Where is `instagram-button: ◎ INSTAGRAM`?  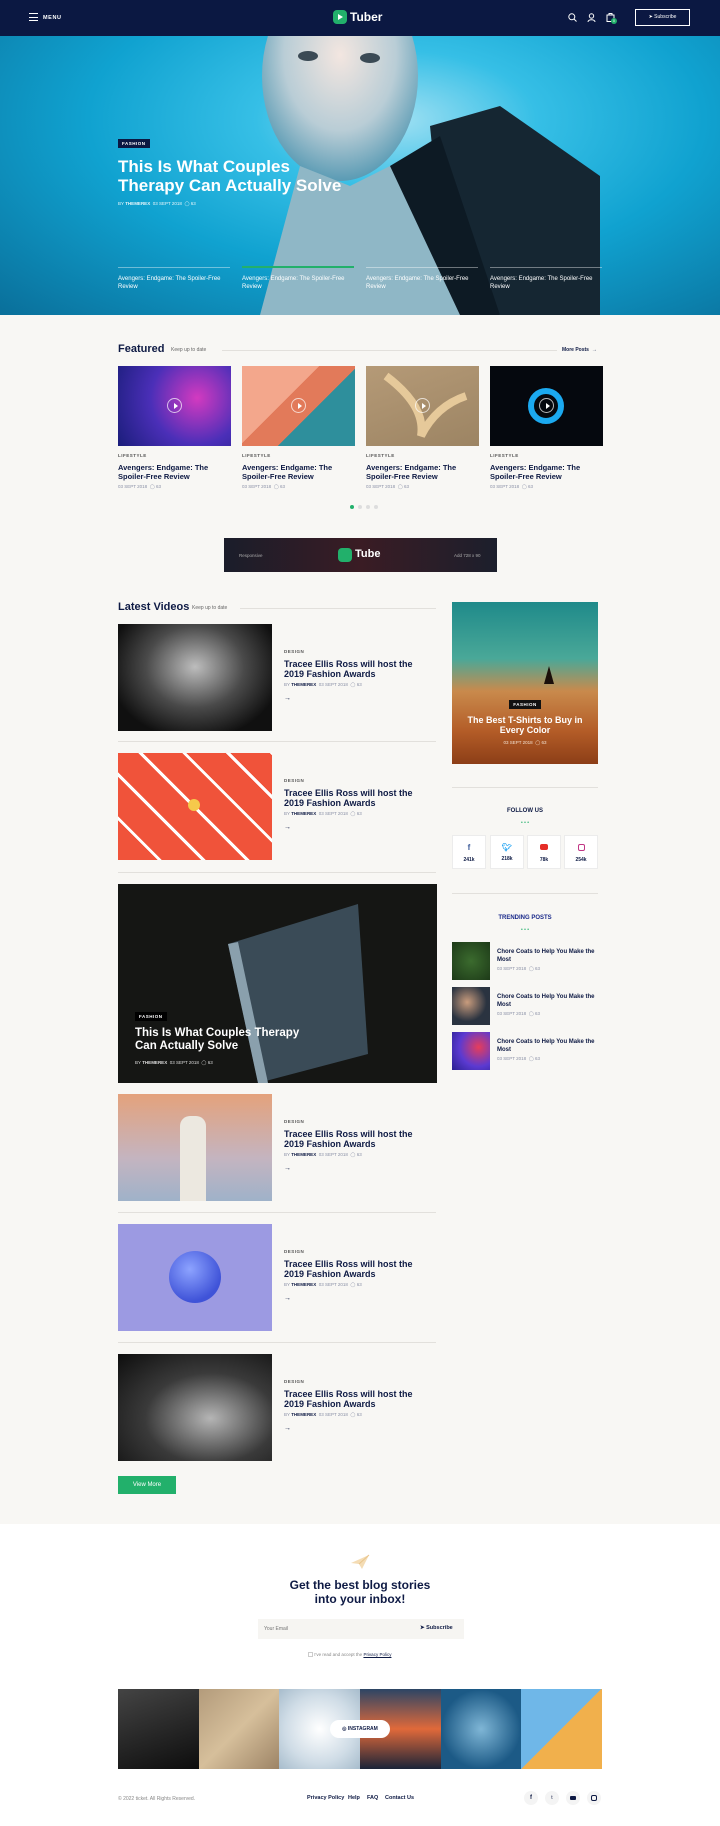 instagram-button: ◎ INSTAGRAM is located at coordinates (360, 1729).